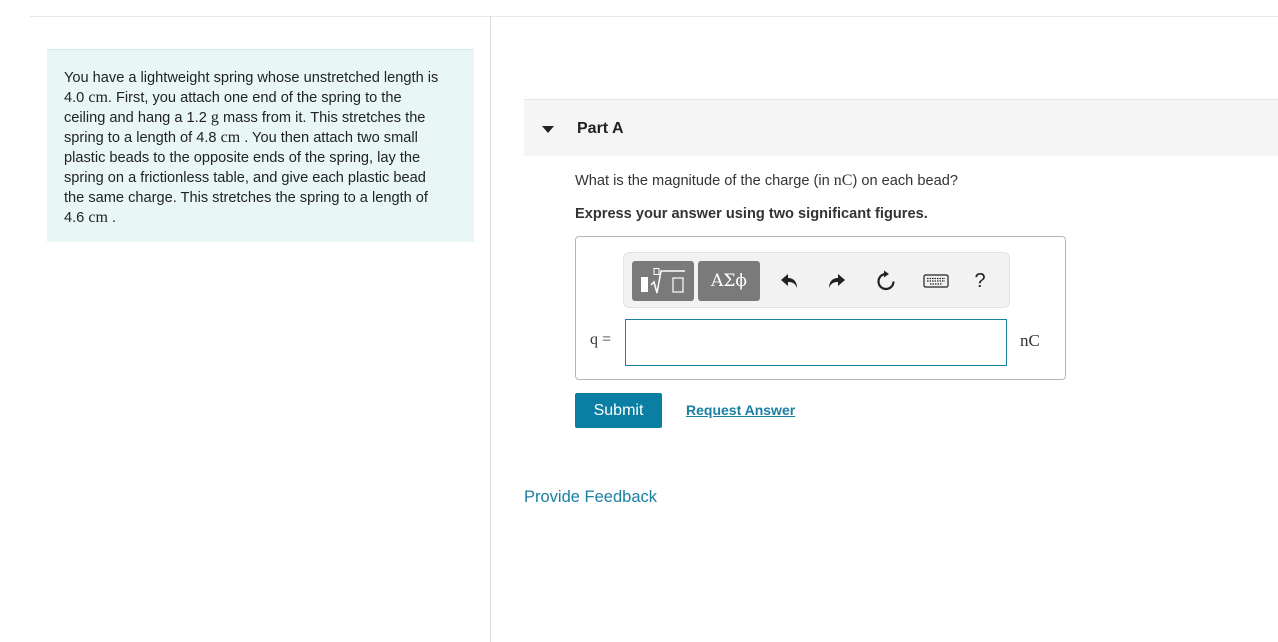 The width and height of the screenshot is (1278, 642). I want to click on keyboard-icon, so click(936, 281).